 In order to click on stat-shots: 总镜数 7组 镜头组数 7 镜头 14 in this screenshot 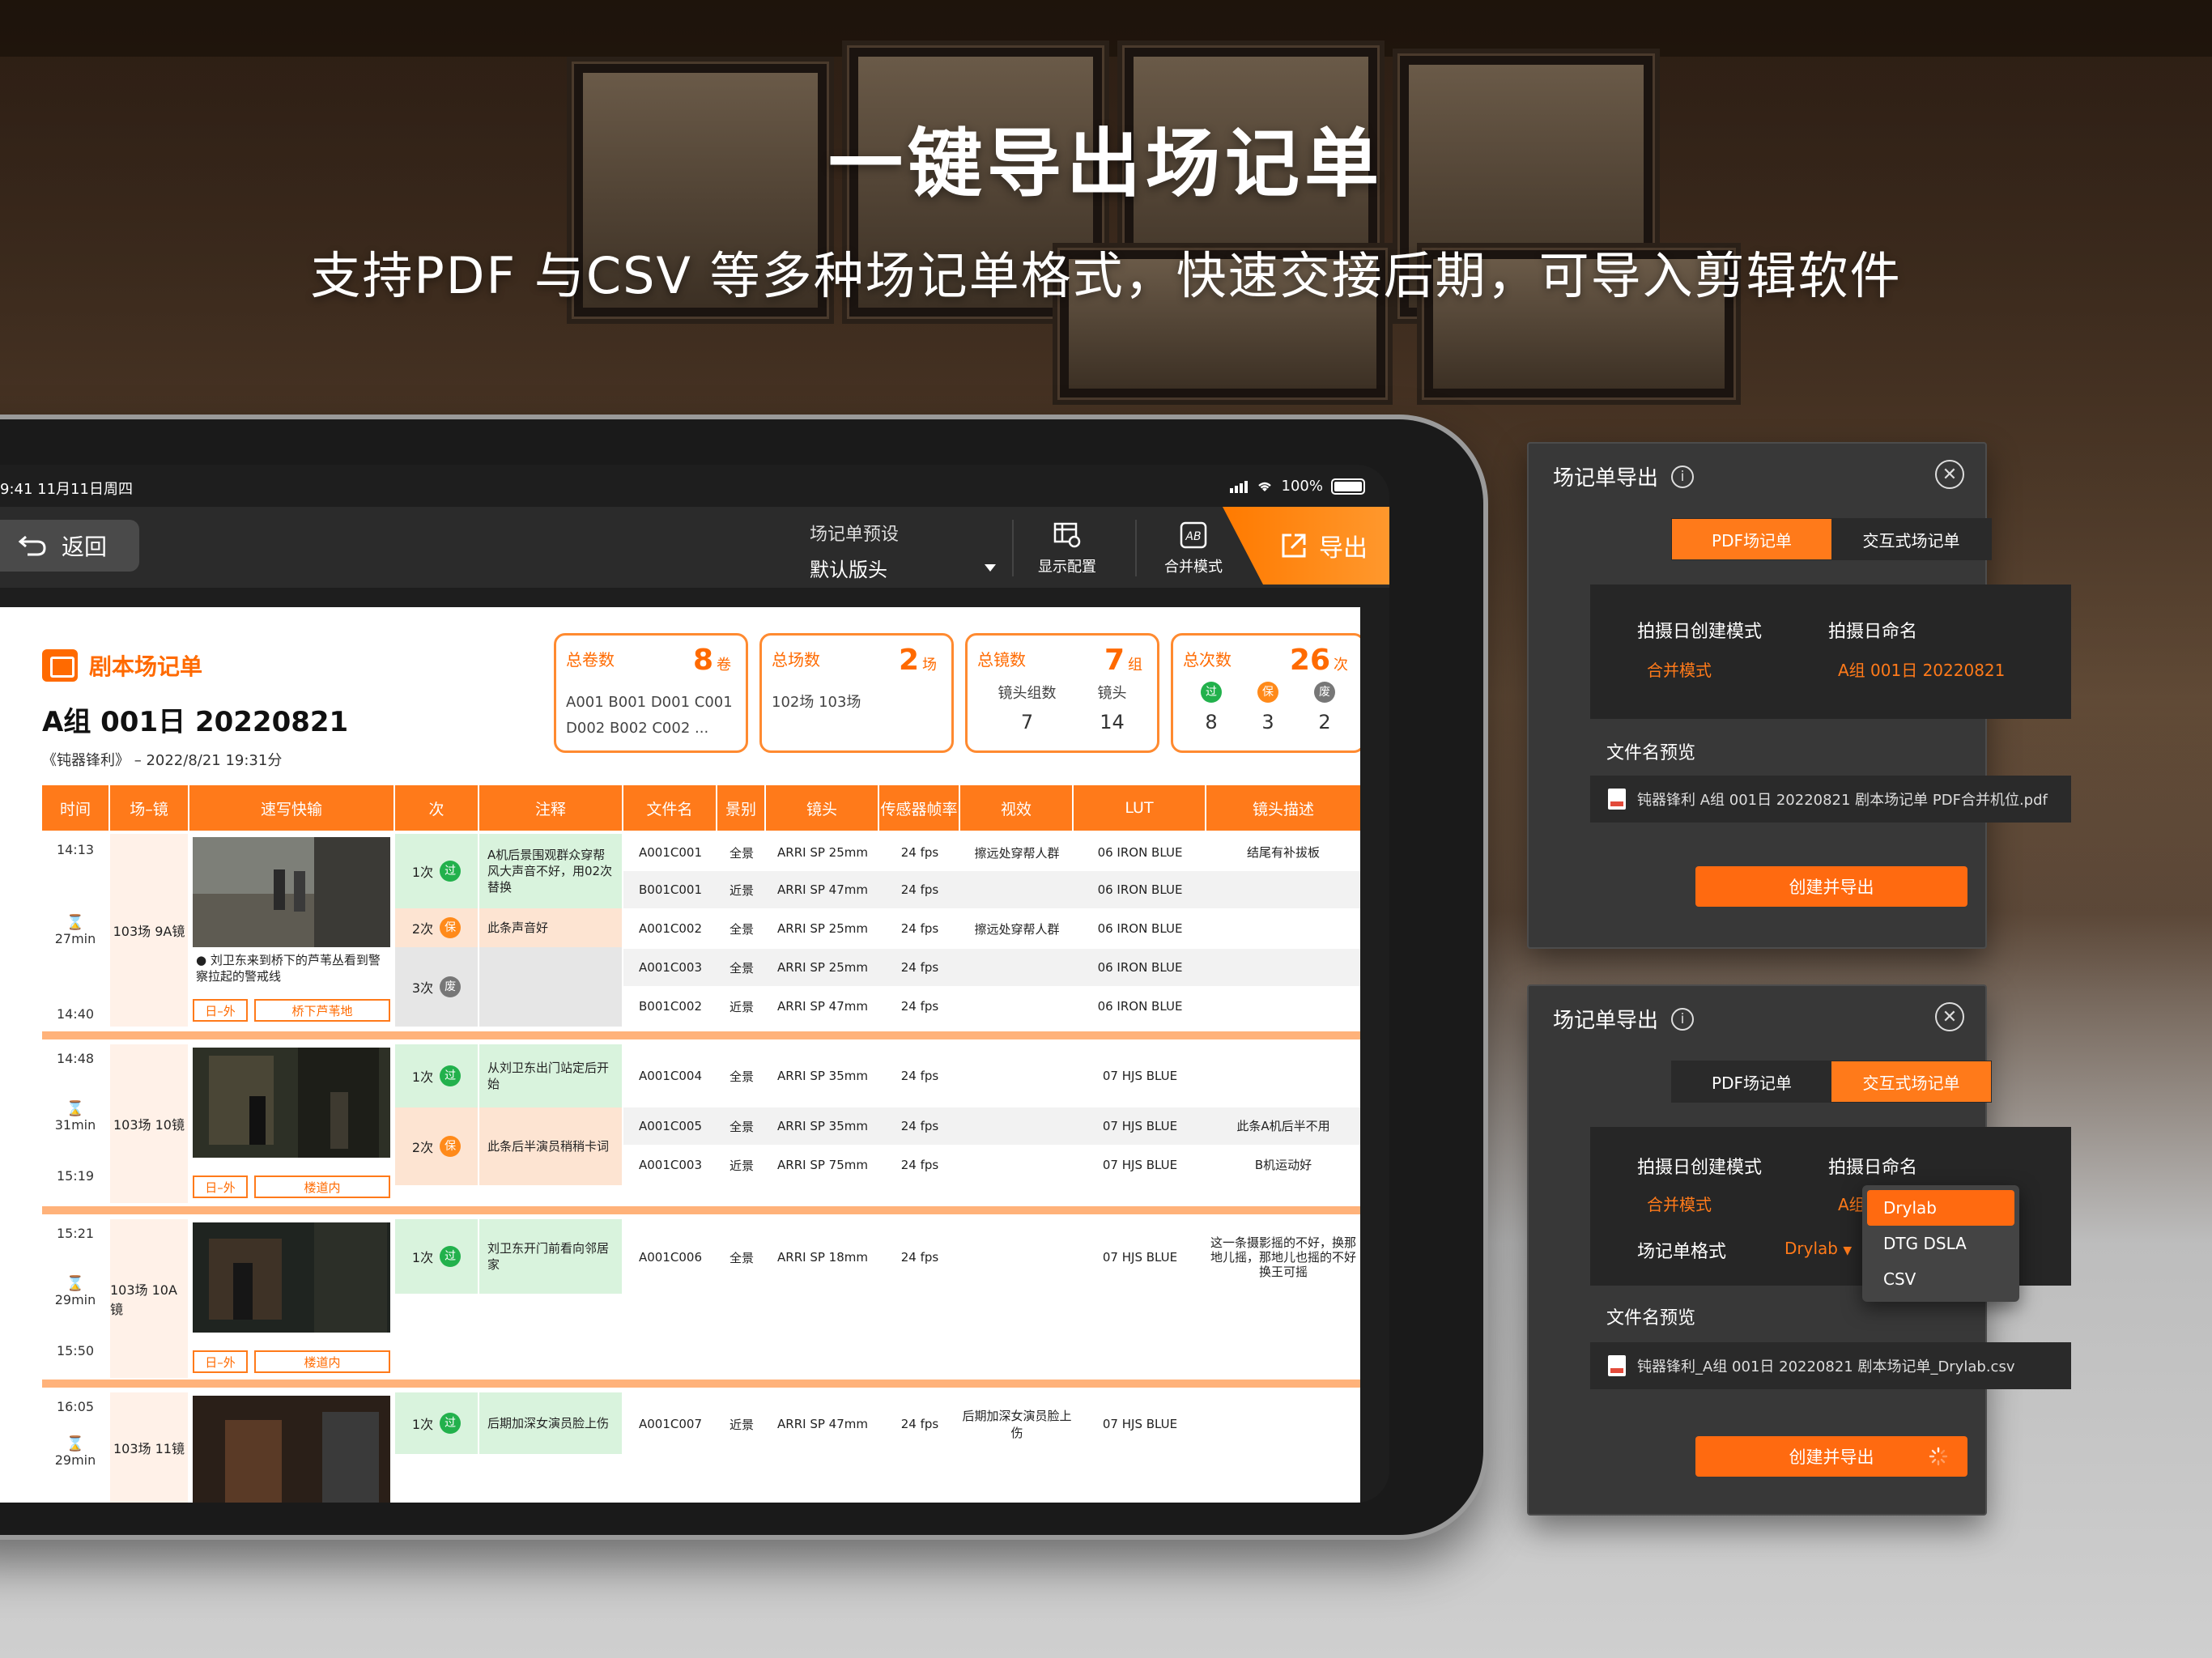, I will do `click(1062, 693)`.